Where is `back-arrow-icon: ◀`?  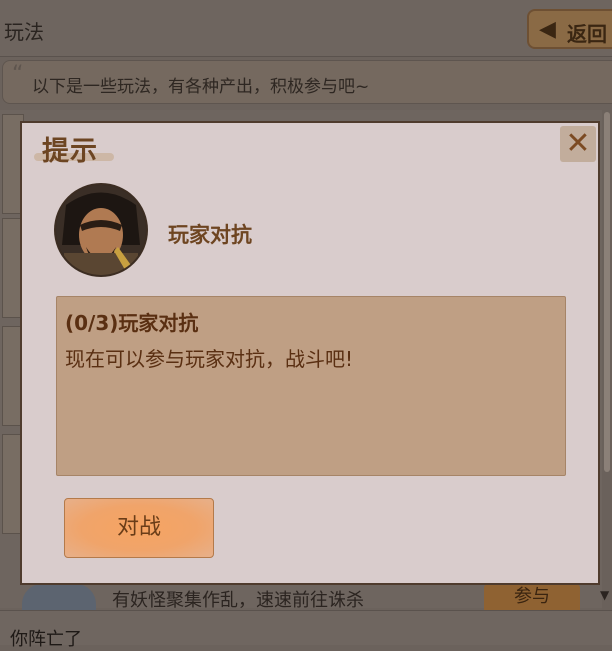 back-arrow-icon: ◀ is located at coordinates (547, 29).